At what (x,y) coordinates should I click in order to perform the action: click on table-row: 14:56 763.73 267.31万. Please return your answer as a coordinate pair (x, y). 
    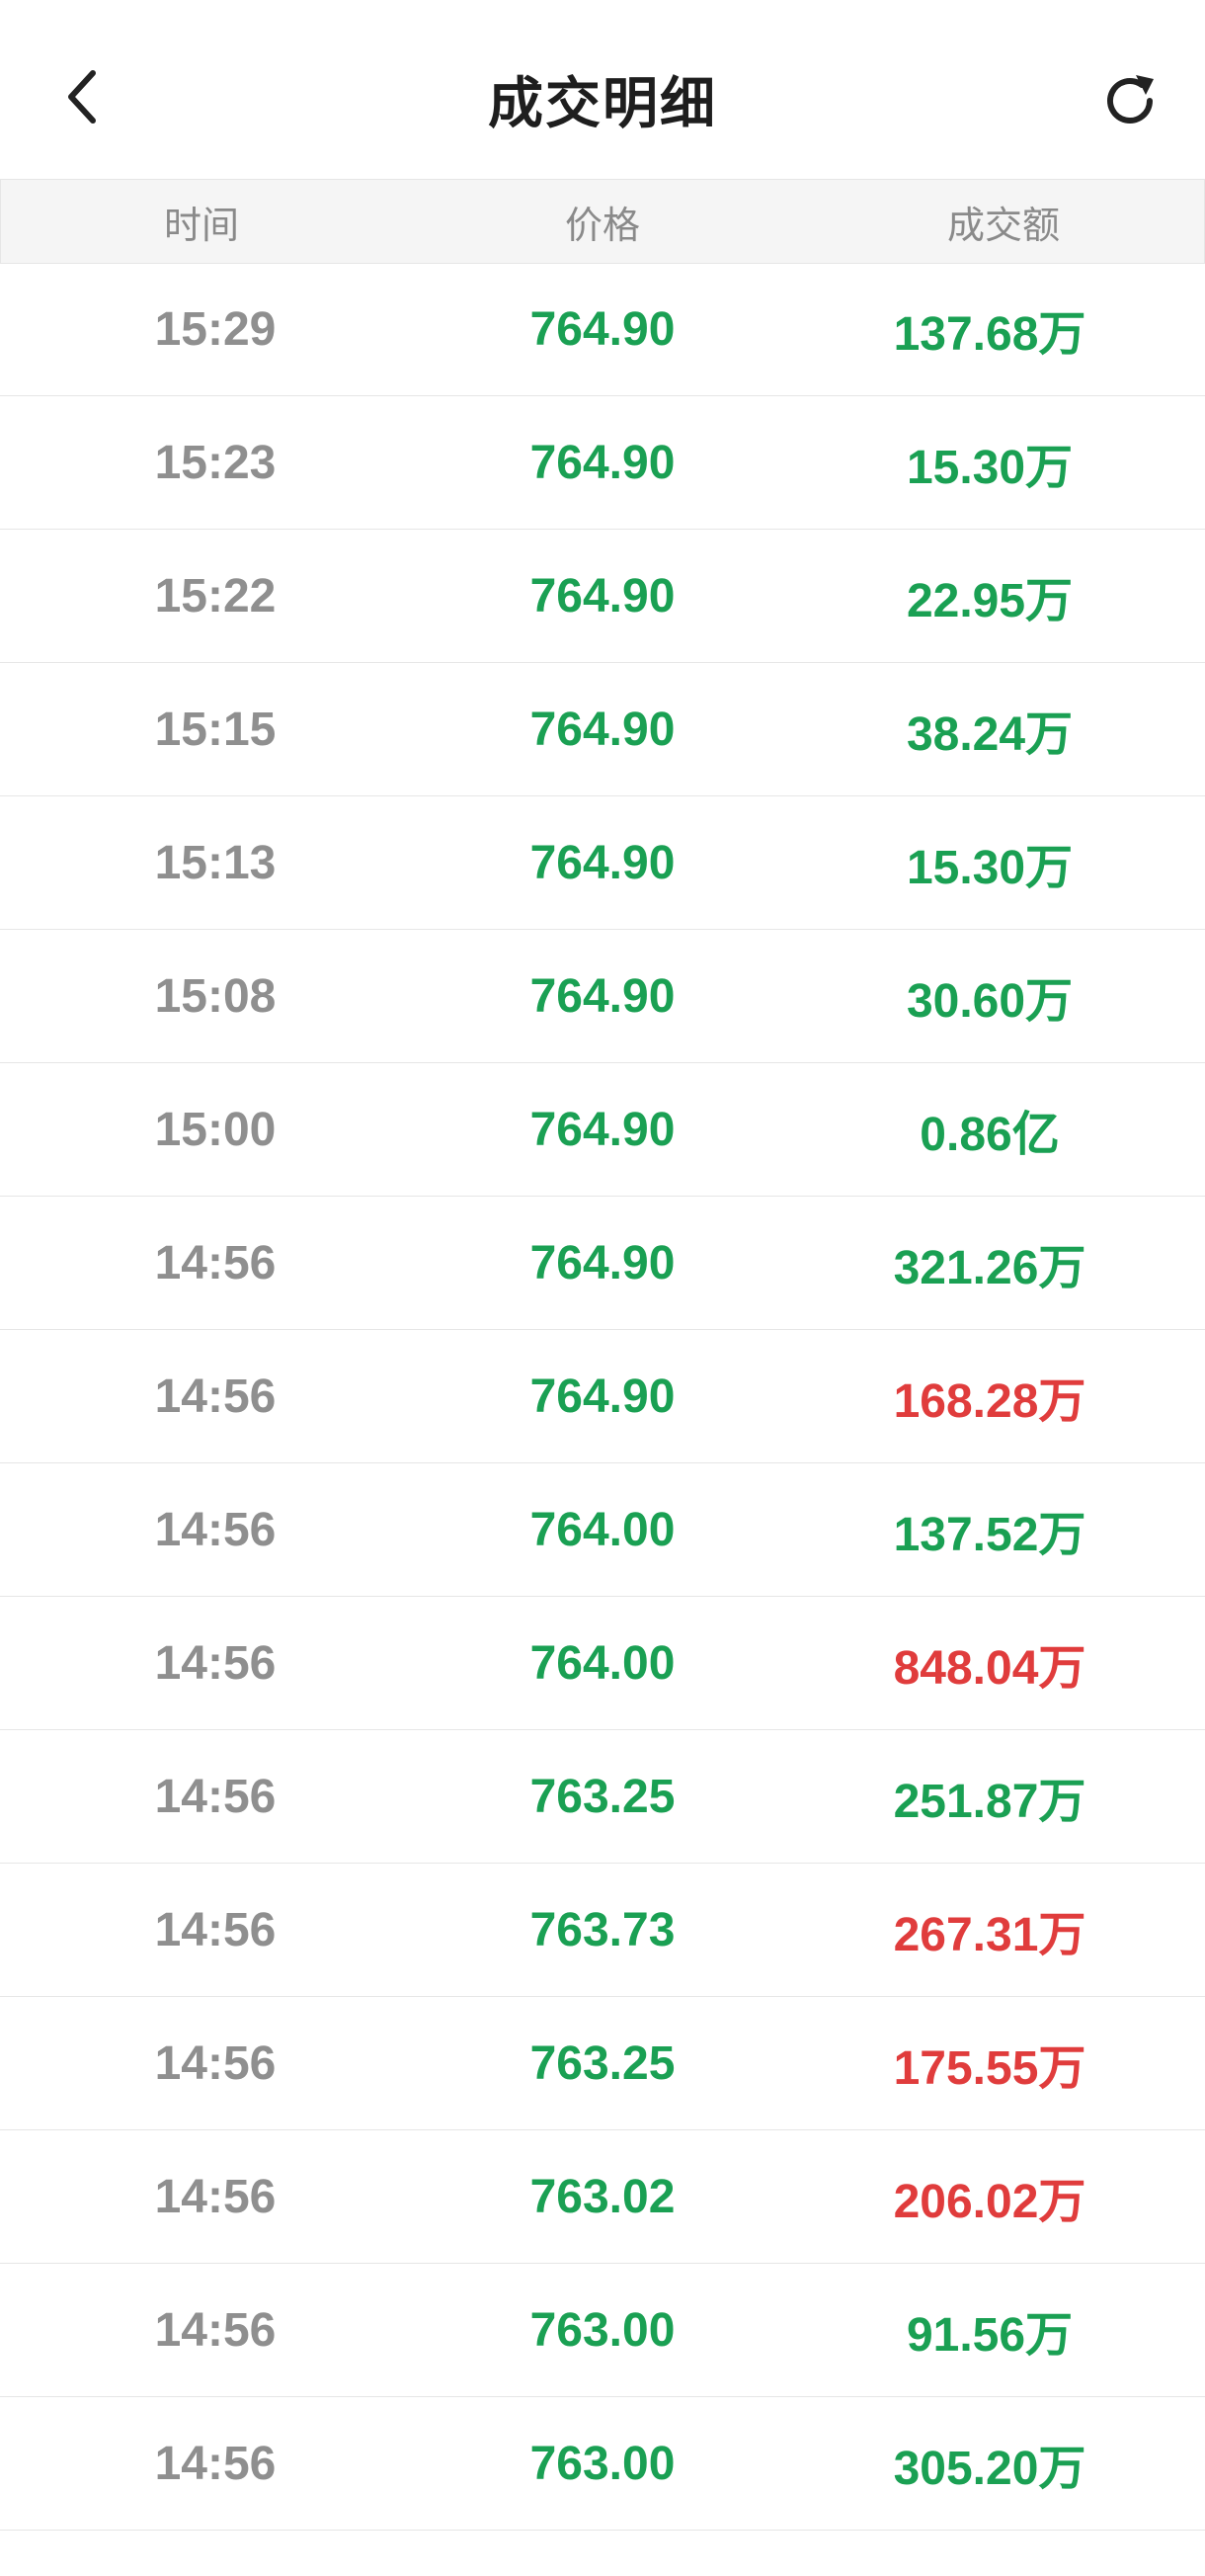
    Looking at the image, I should click on (602, 1930).